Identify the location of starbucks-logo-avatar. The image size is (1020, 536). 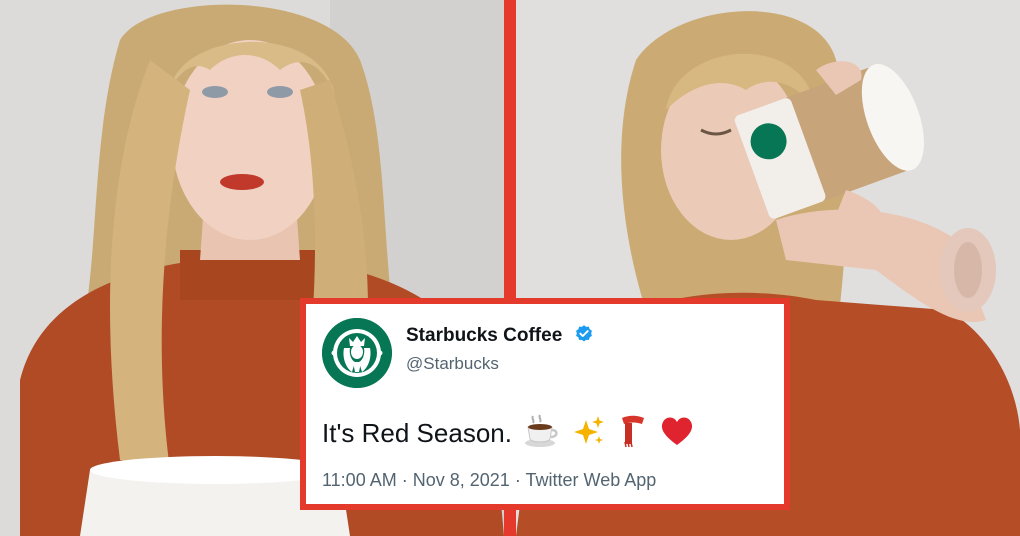
(357, 353).